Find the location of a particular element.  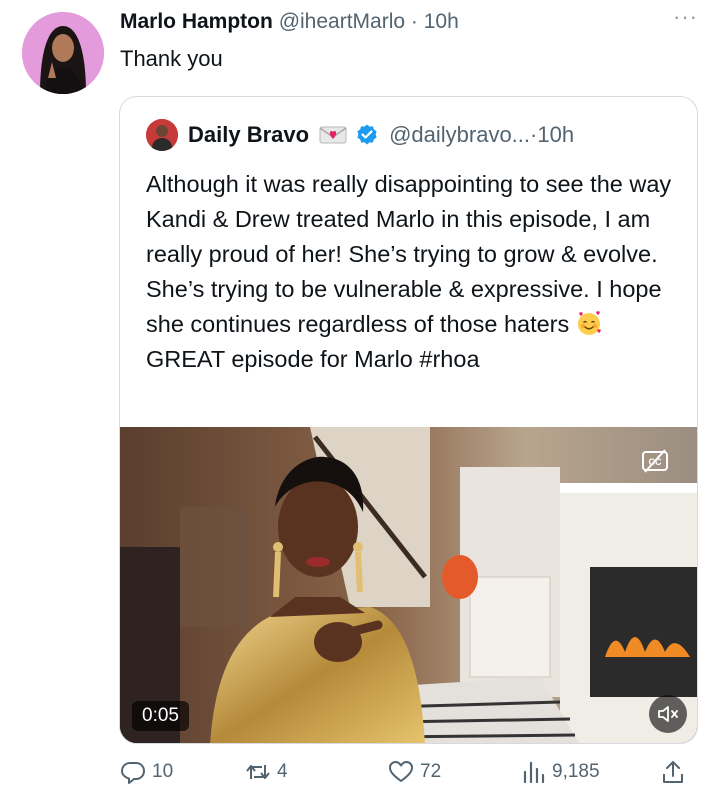

reply-count: 10 is located at coordinates (163, 771).